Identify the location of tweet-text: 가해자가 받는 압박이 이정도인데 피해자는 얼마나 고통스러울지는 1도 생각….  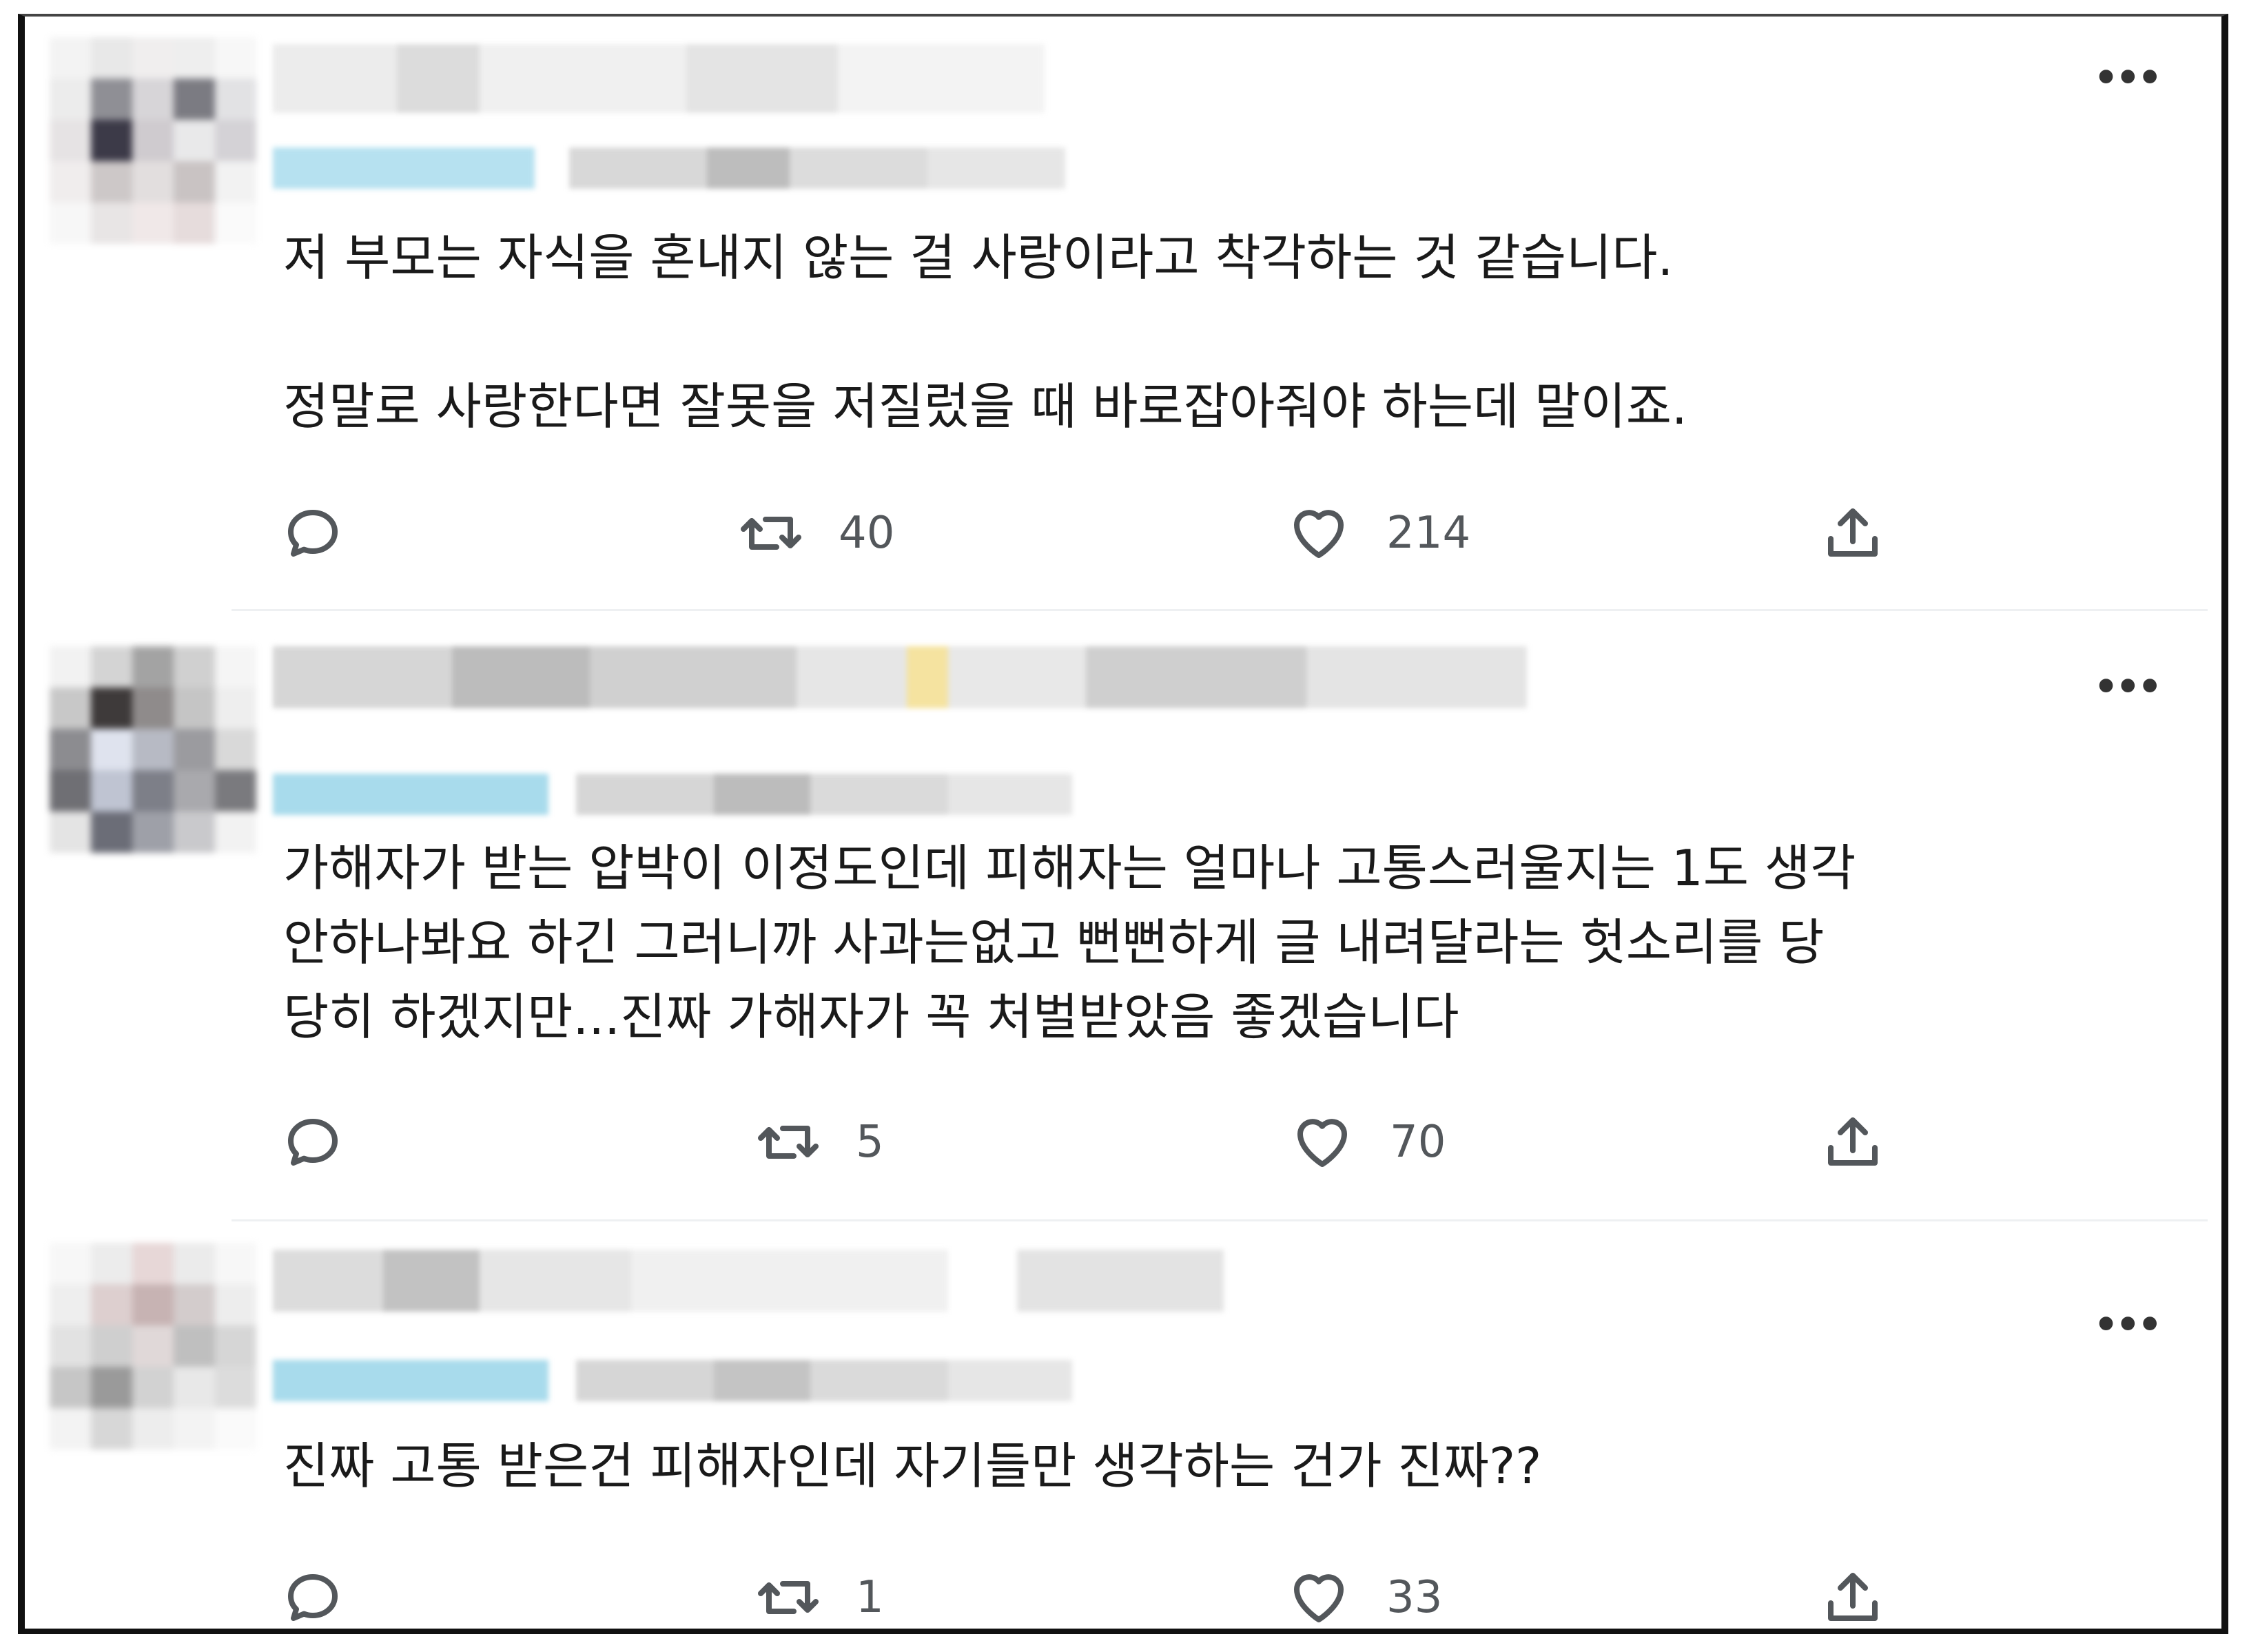
(1069, 942).